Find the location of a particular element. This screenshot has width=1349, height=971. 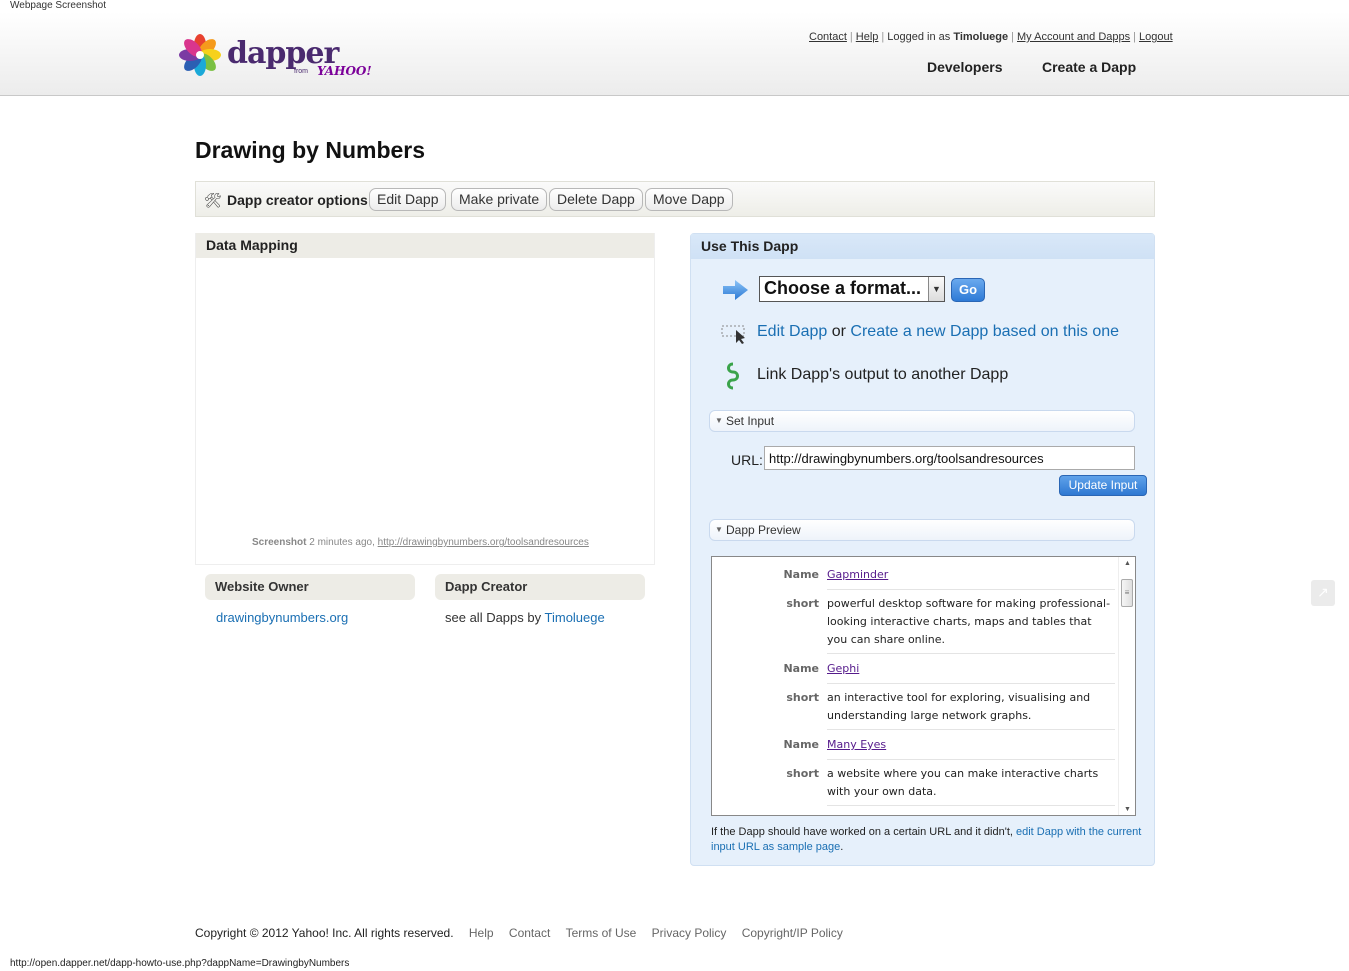

go-button: Go is located at coordinates (968, 290).